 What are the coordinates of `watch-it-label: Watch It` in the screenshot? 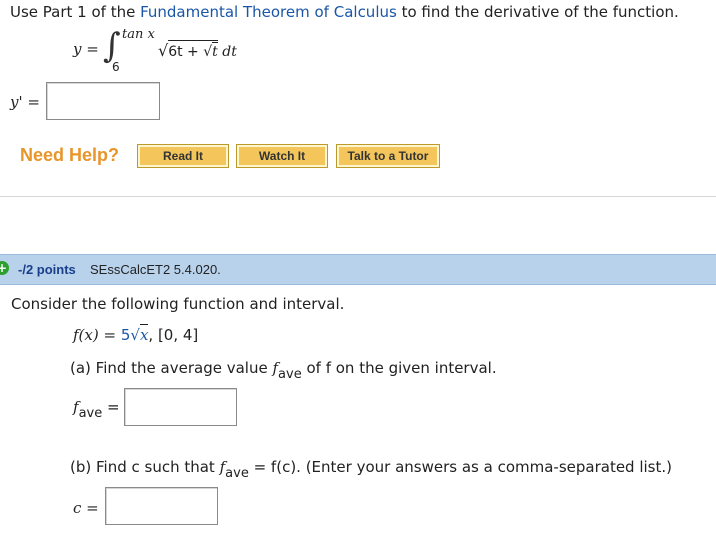 It's located at (282, 156).